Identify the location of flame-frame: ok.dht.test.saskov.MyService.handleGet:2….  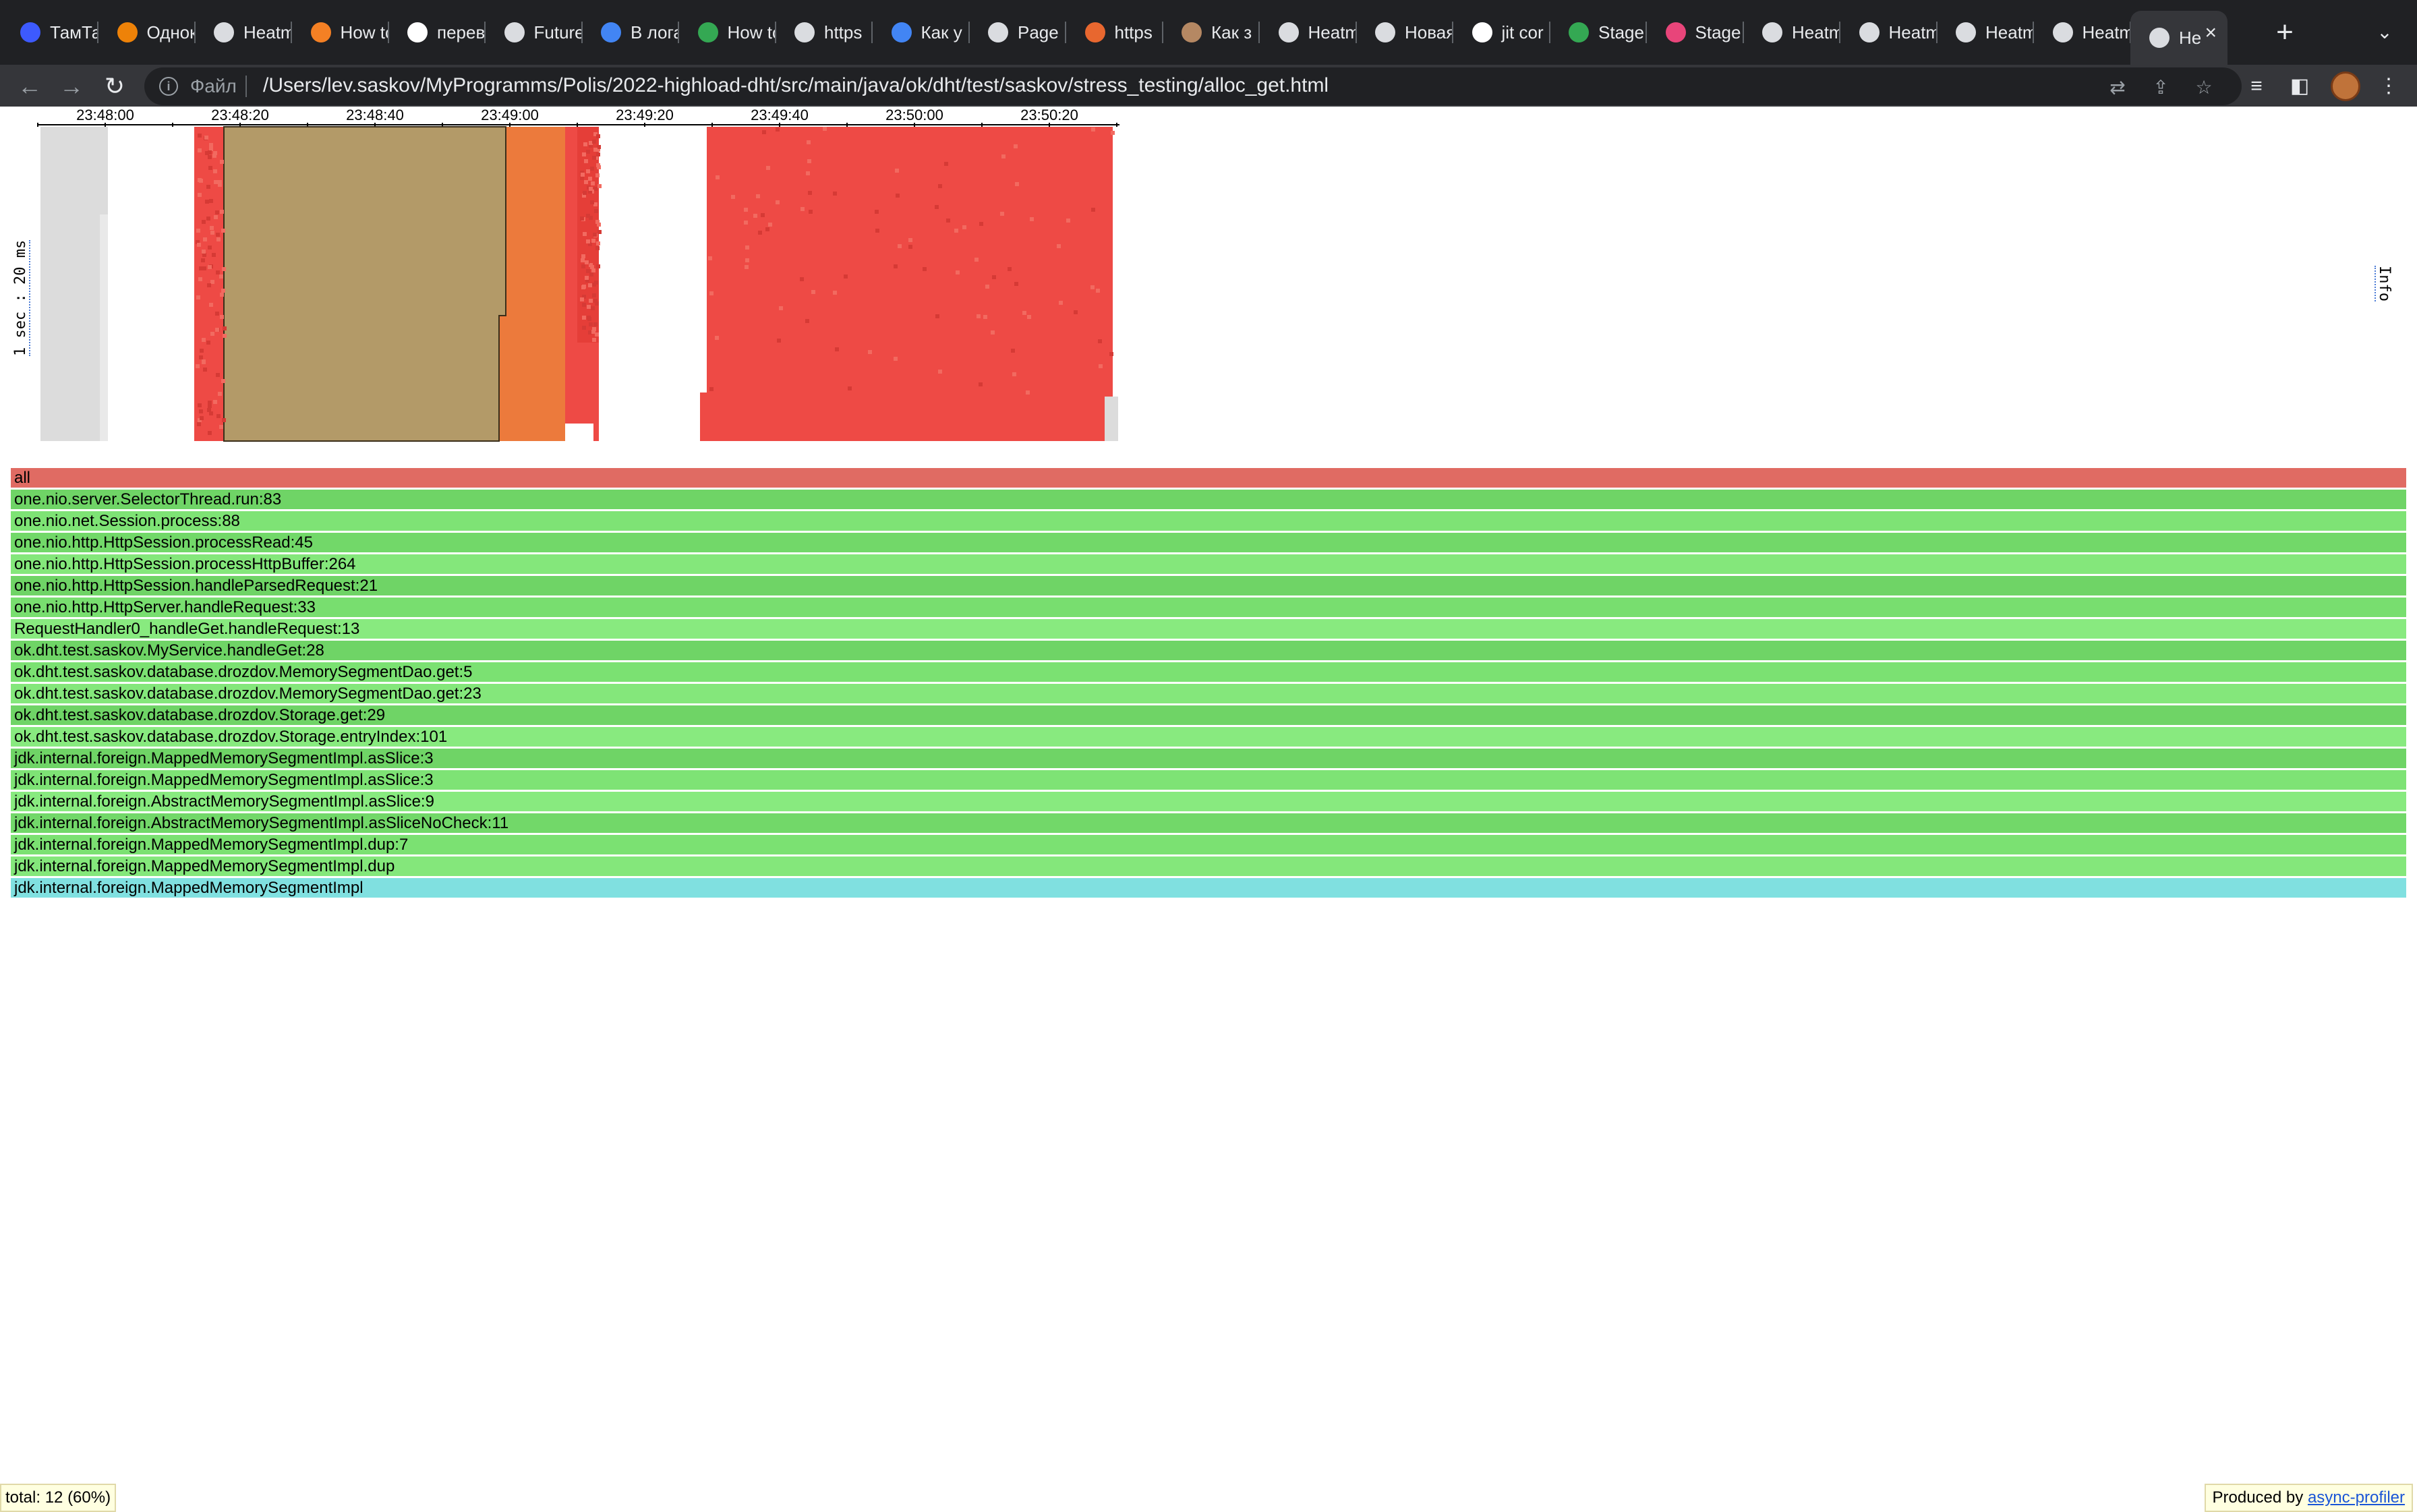
(1208, 650).